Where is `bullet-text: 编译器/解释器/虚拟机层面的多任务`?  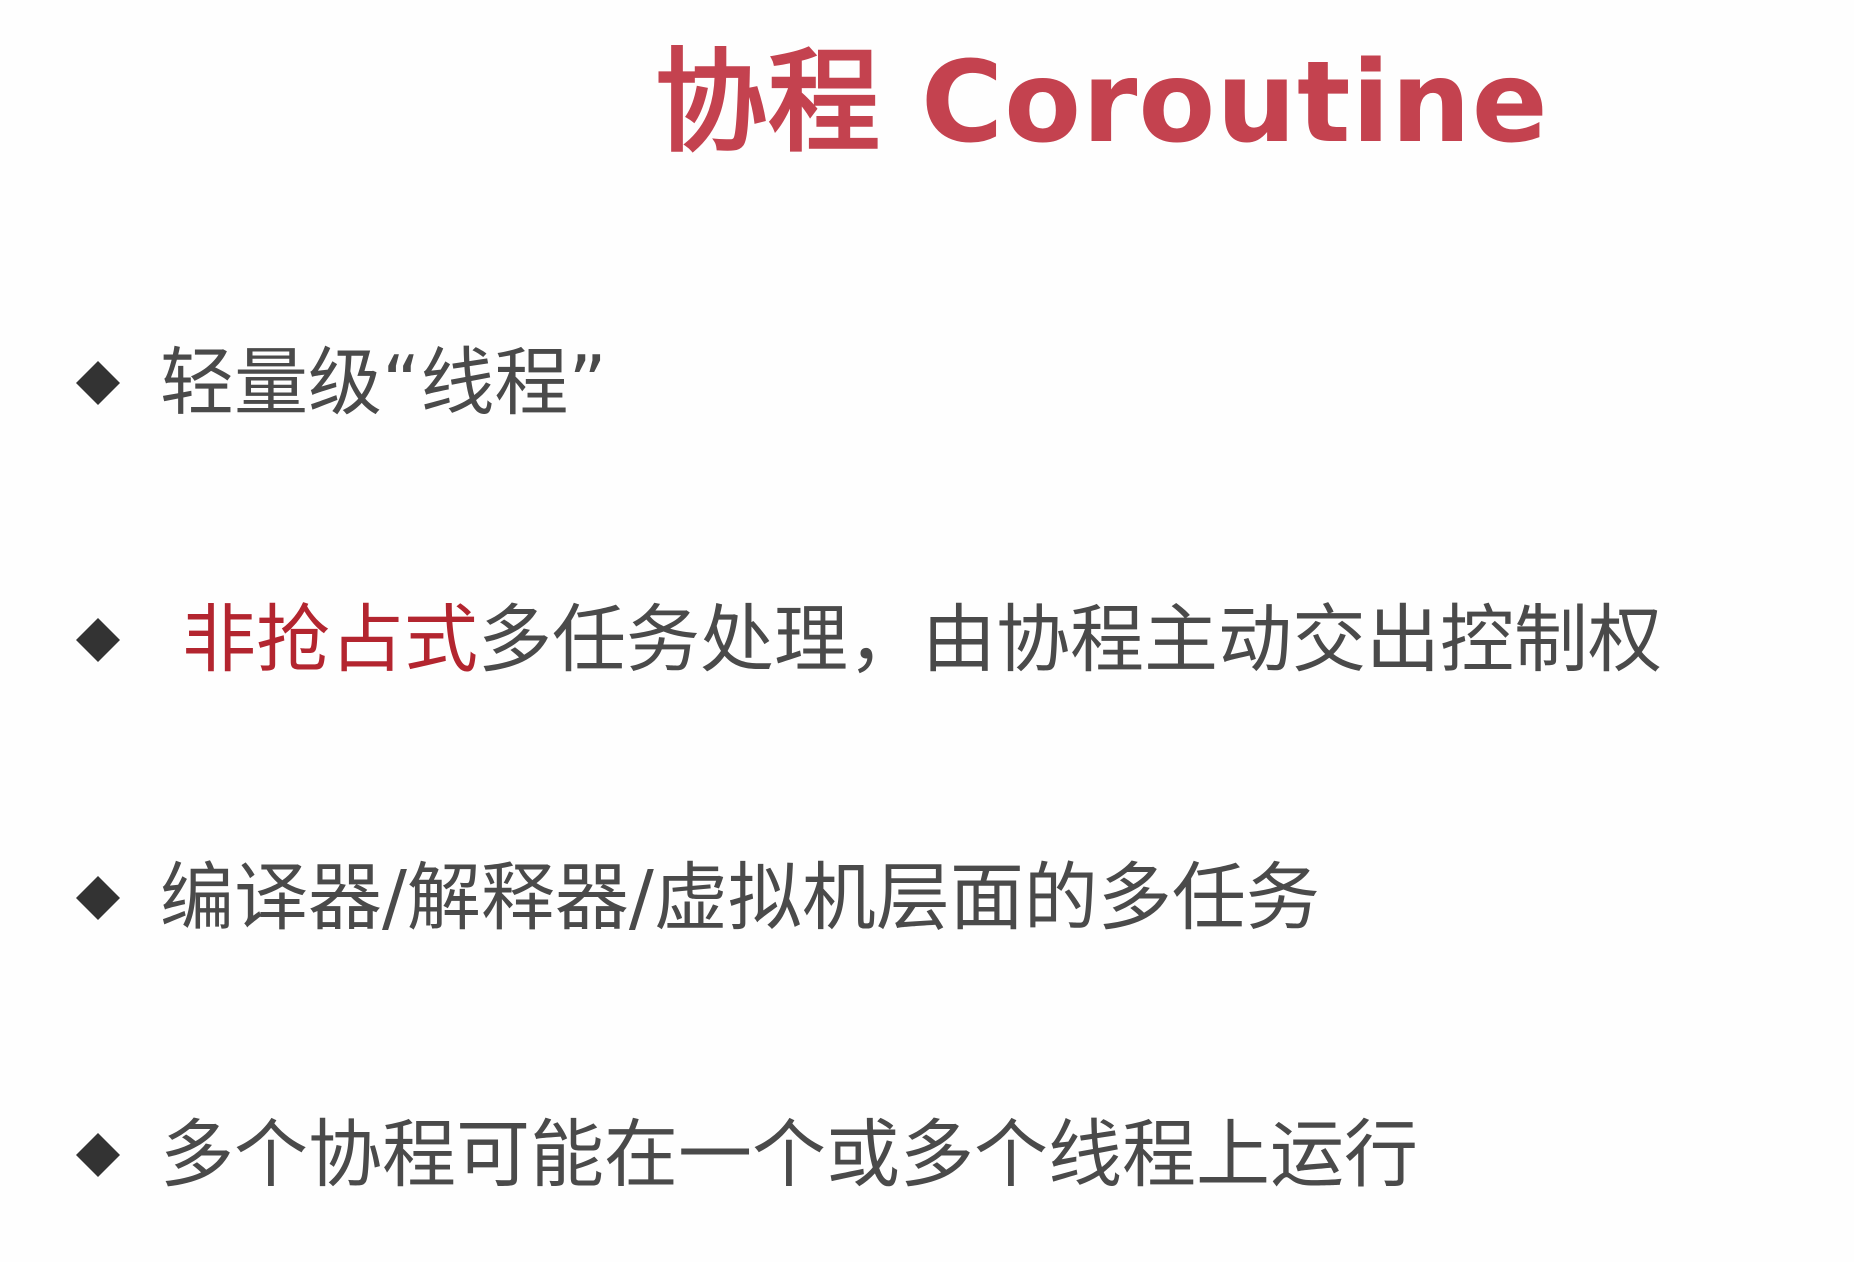
bullet-text: 编译器/解释器/虚拟机层面的多任务 is located at coordinates (740, 898).